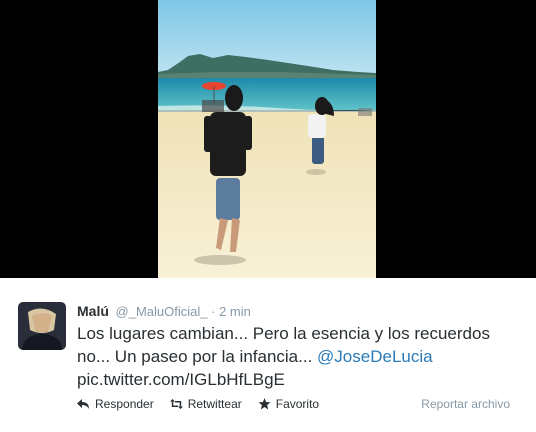 The height and width of the screenshot is (432, 536). What do you see at coordinates (465, 404) in the screenshot?
I see `report-media-link: Reportar archivo` at bounding box center [465, 404].